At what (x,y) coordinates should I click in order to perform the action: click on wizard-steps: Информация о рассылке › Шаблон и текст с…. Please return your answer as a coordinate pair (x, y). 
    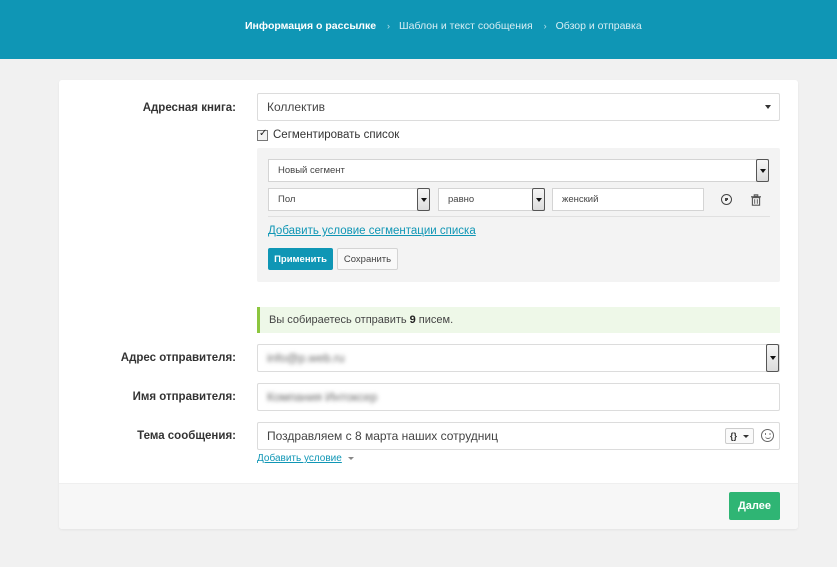
    Looking at the image, I should click on (443, 26).